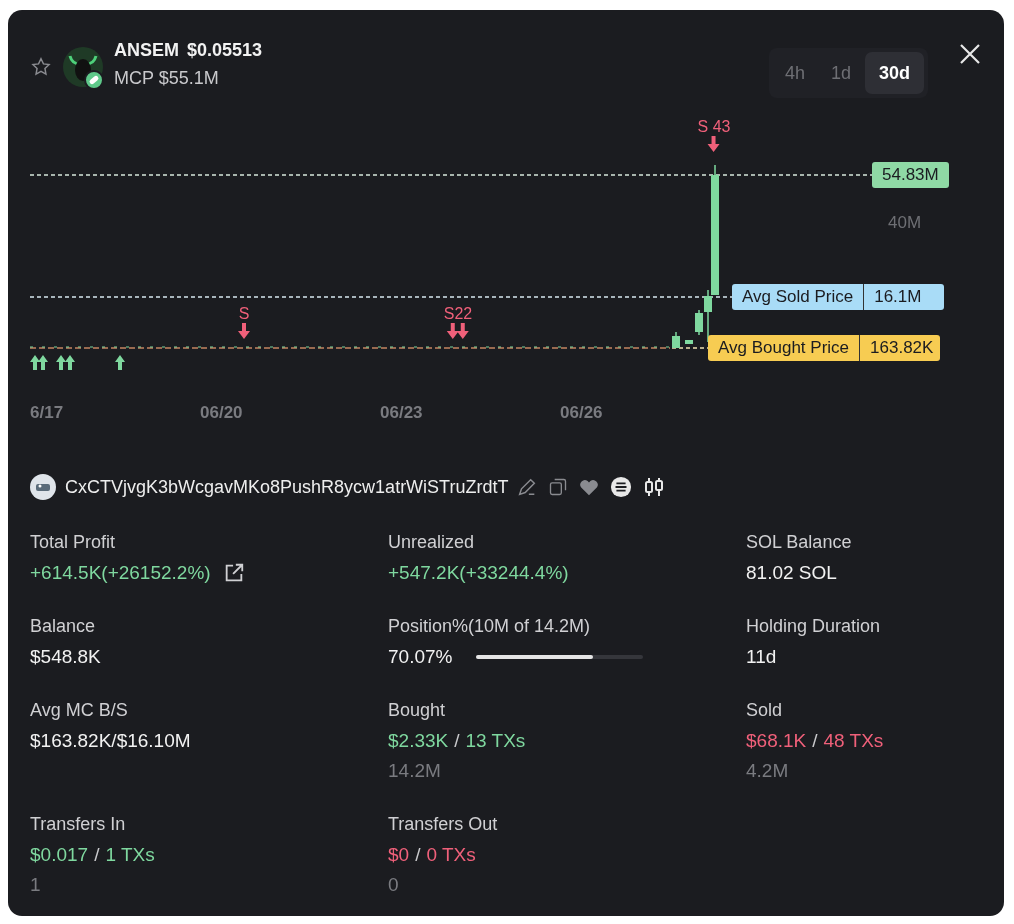 The height and width of the screenshot is (924, 1014). I want to click on stat-label: Bought, so click(417, 710).